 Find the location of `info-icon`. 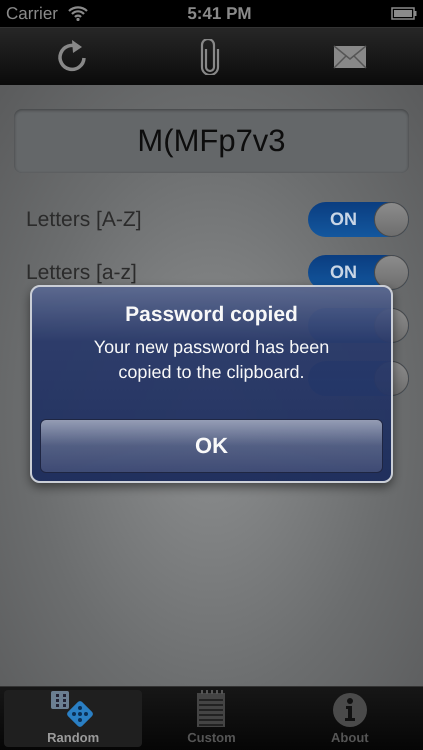

info-icon is located at coordinates (350, 710).